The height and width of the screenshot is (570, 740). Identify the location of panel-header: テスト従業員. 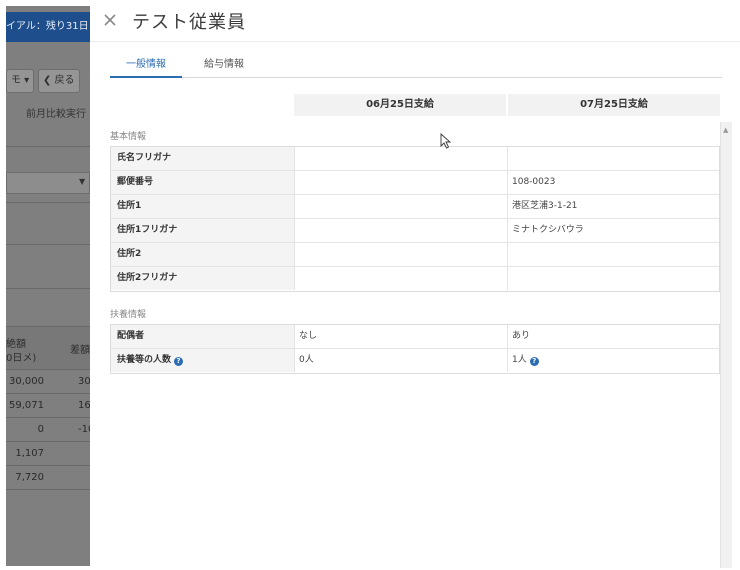
(415, 21).